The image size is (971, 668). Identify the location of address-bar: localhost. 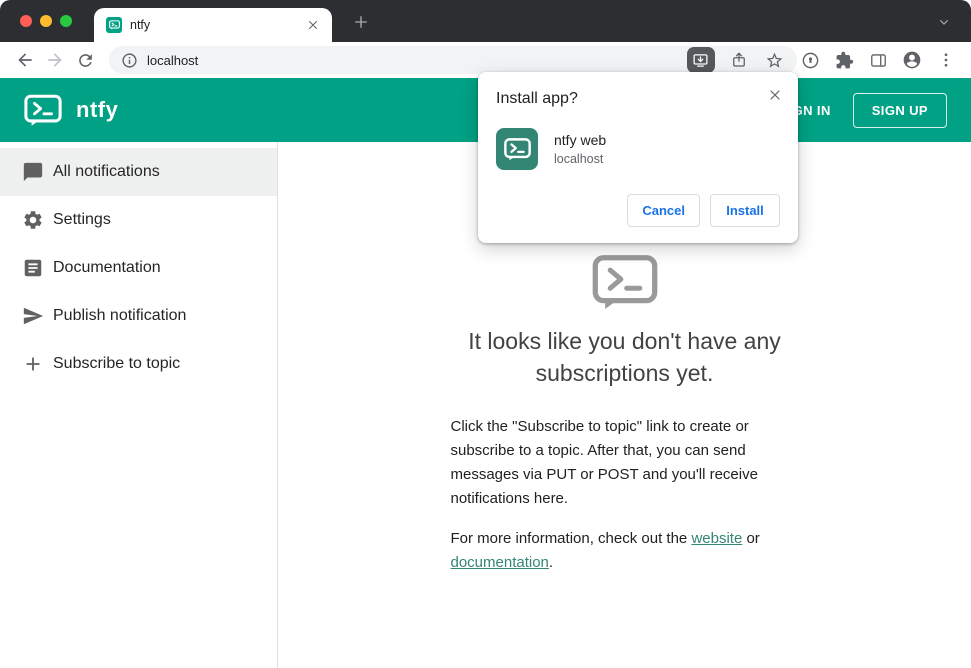
(452, 60).